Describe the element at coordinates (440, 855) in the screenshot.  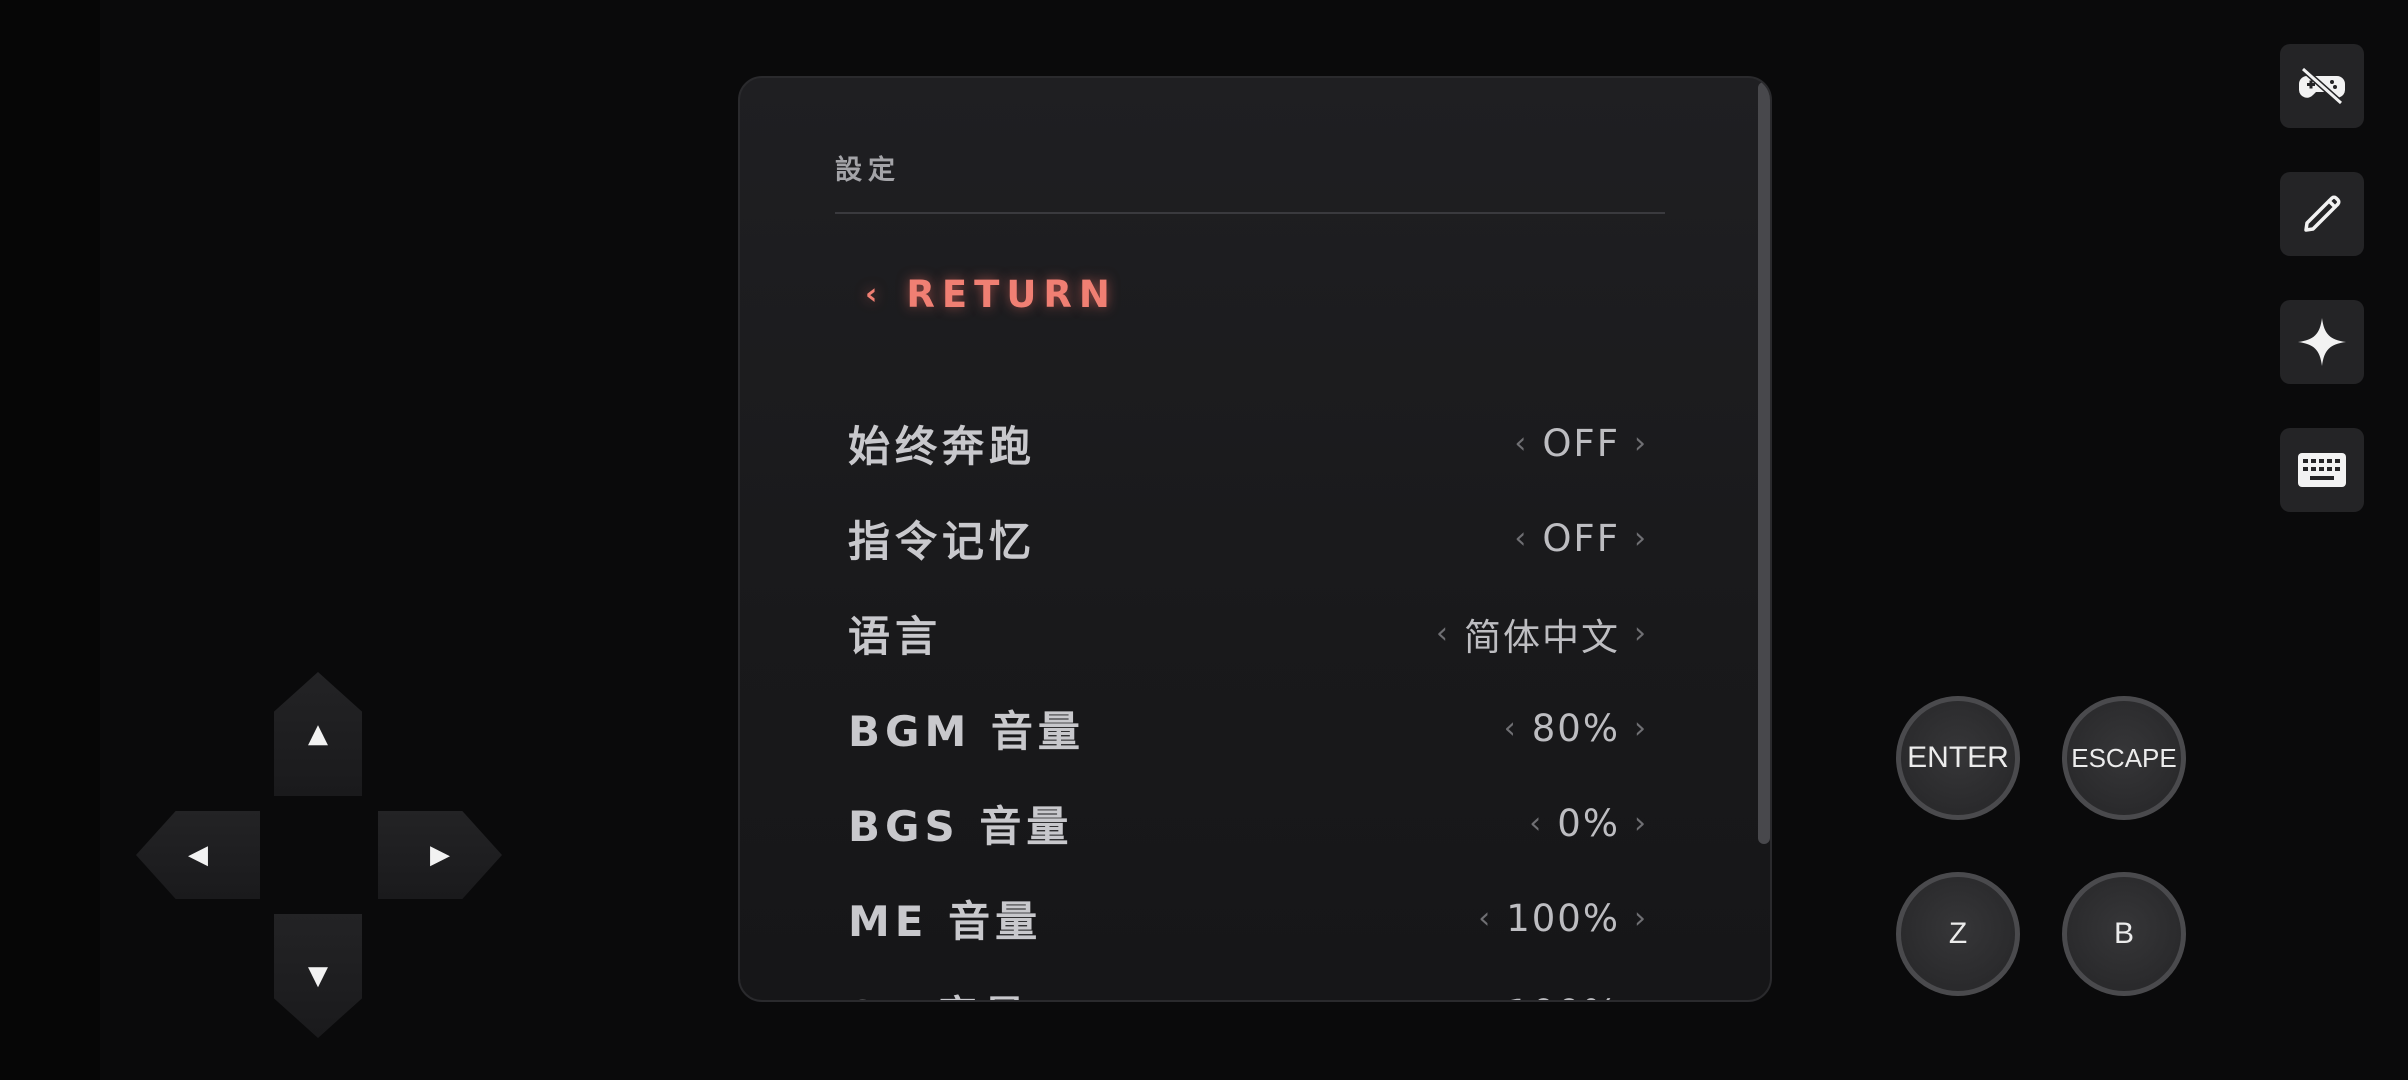
I see `arrow-right-icon: ▶` at that location.